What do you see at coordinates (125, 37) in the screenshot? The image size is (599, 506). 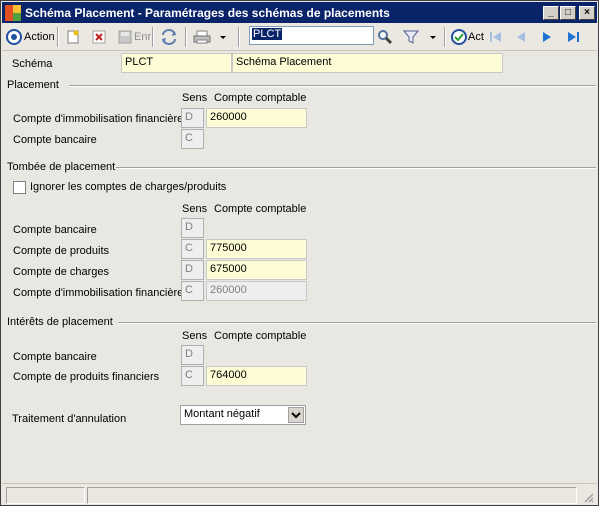 I see `save-icon` at bounding box center [125, 37].